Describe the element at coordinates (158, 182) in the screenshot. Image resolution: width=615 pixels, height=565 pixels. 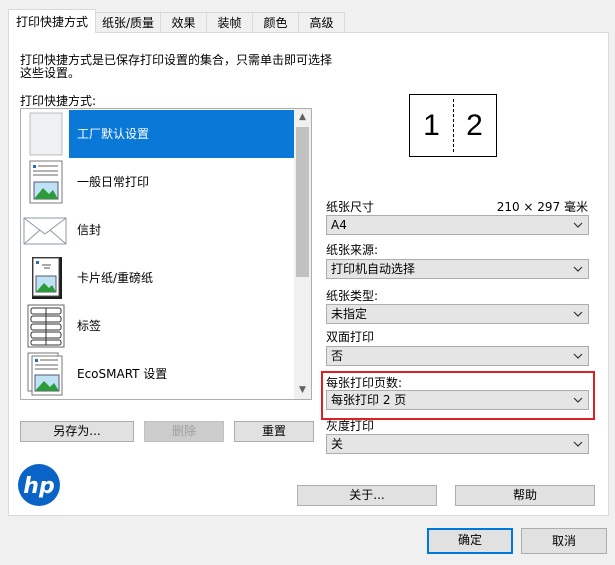
I see `list-item: 一般日常打印` at that location.